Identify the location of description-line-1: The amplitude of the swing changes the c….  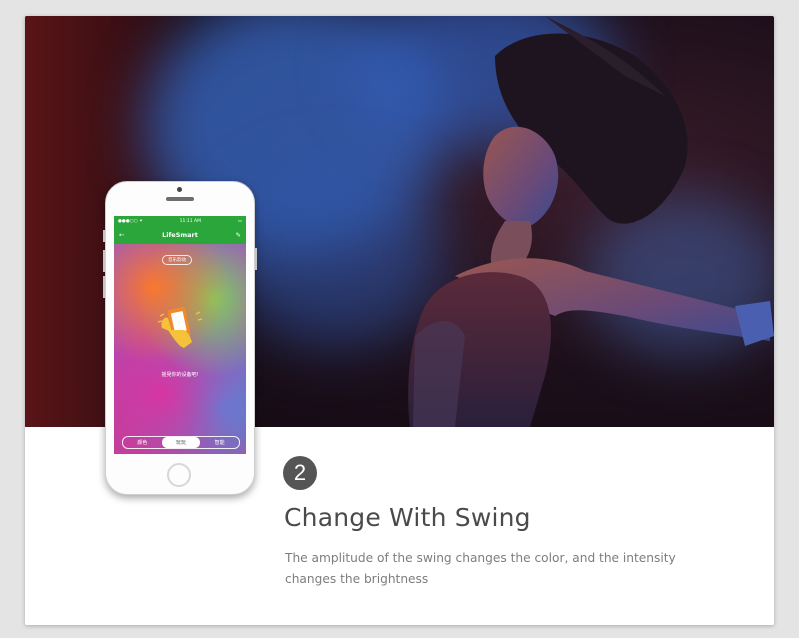
(480, 558).